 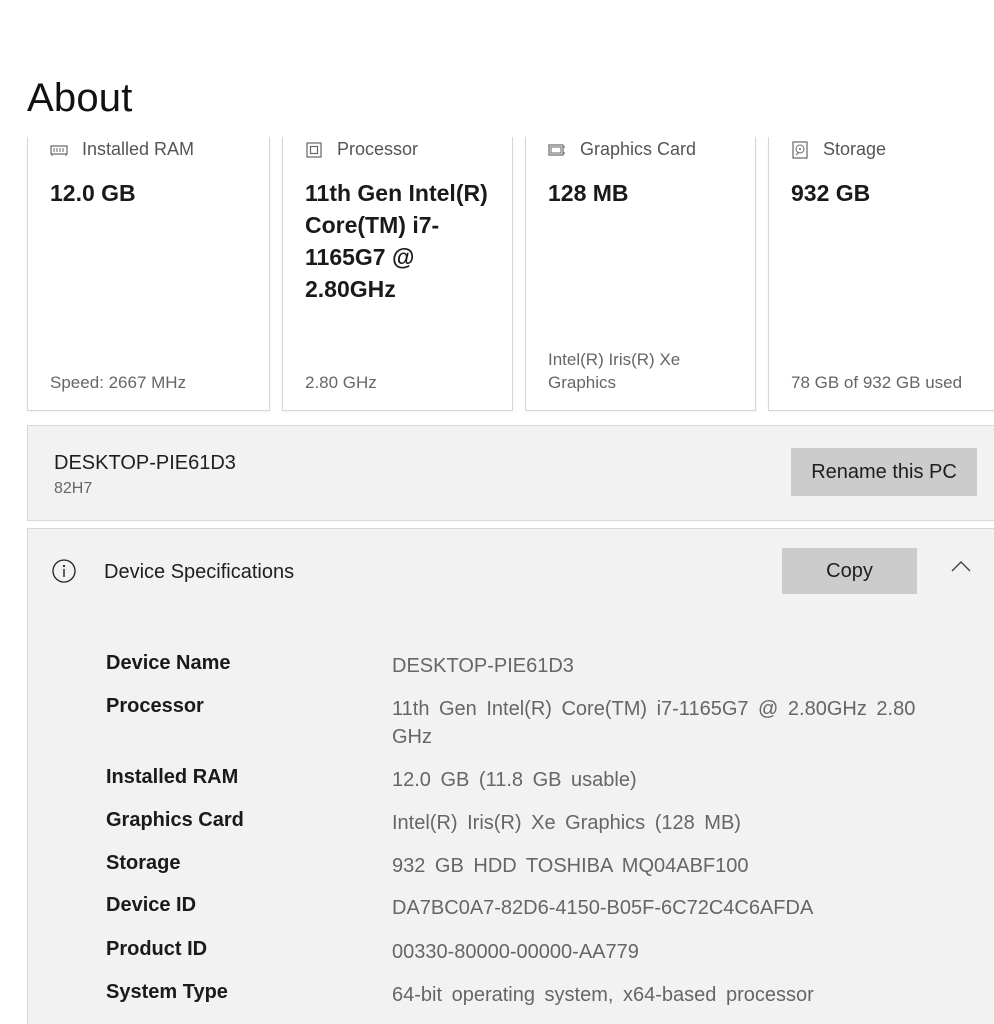 I want to click on ram-card-foot: Speed: 2667 MHz, so click(x=118, y=382).